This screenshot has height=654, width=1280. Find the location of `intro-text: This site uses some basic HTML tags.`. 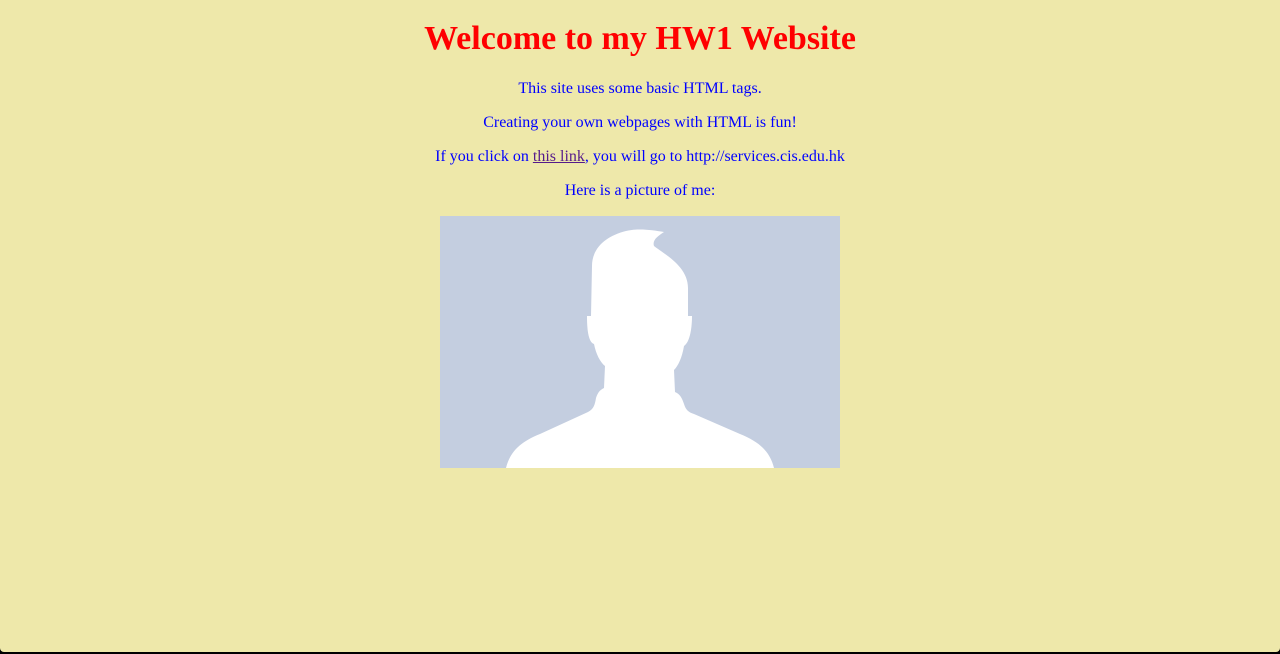

intro-text: This site uses some basic HTML tags. is located at coordinates (640, 88).